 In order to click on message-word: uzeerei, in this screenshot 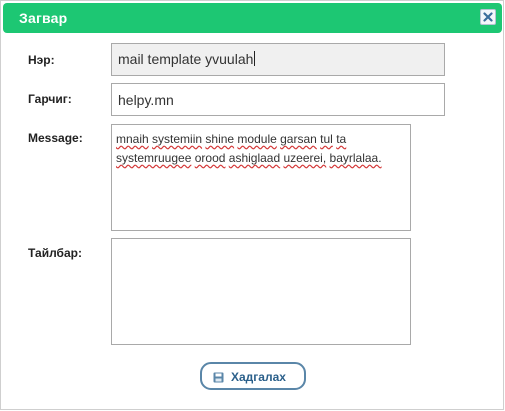, I will do `click(305, 158)`.